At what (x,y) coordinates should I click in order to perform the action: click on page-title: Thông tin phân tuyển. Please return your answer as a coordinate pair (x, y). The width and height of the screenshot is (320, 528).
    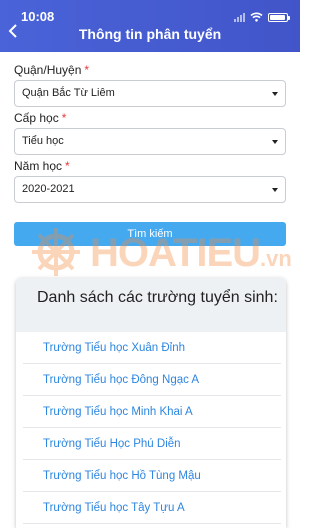
    Looking at the image, I should click on (150, 34).